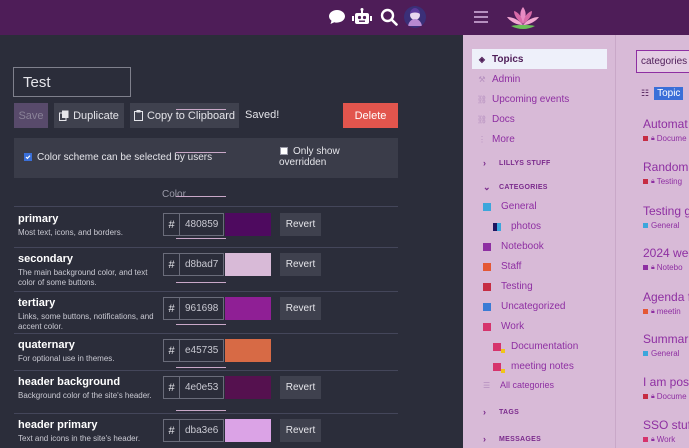  What do you see at coordinates (202, 224) in the screenshot?
I see `hex-input: 480859` at bounding box center [202, 224].